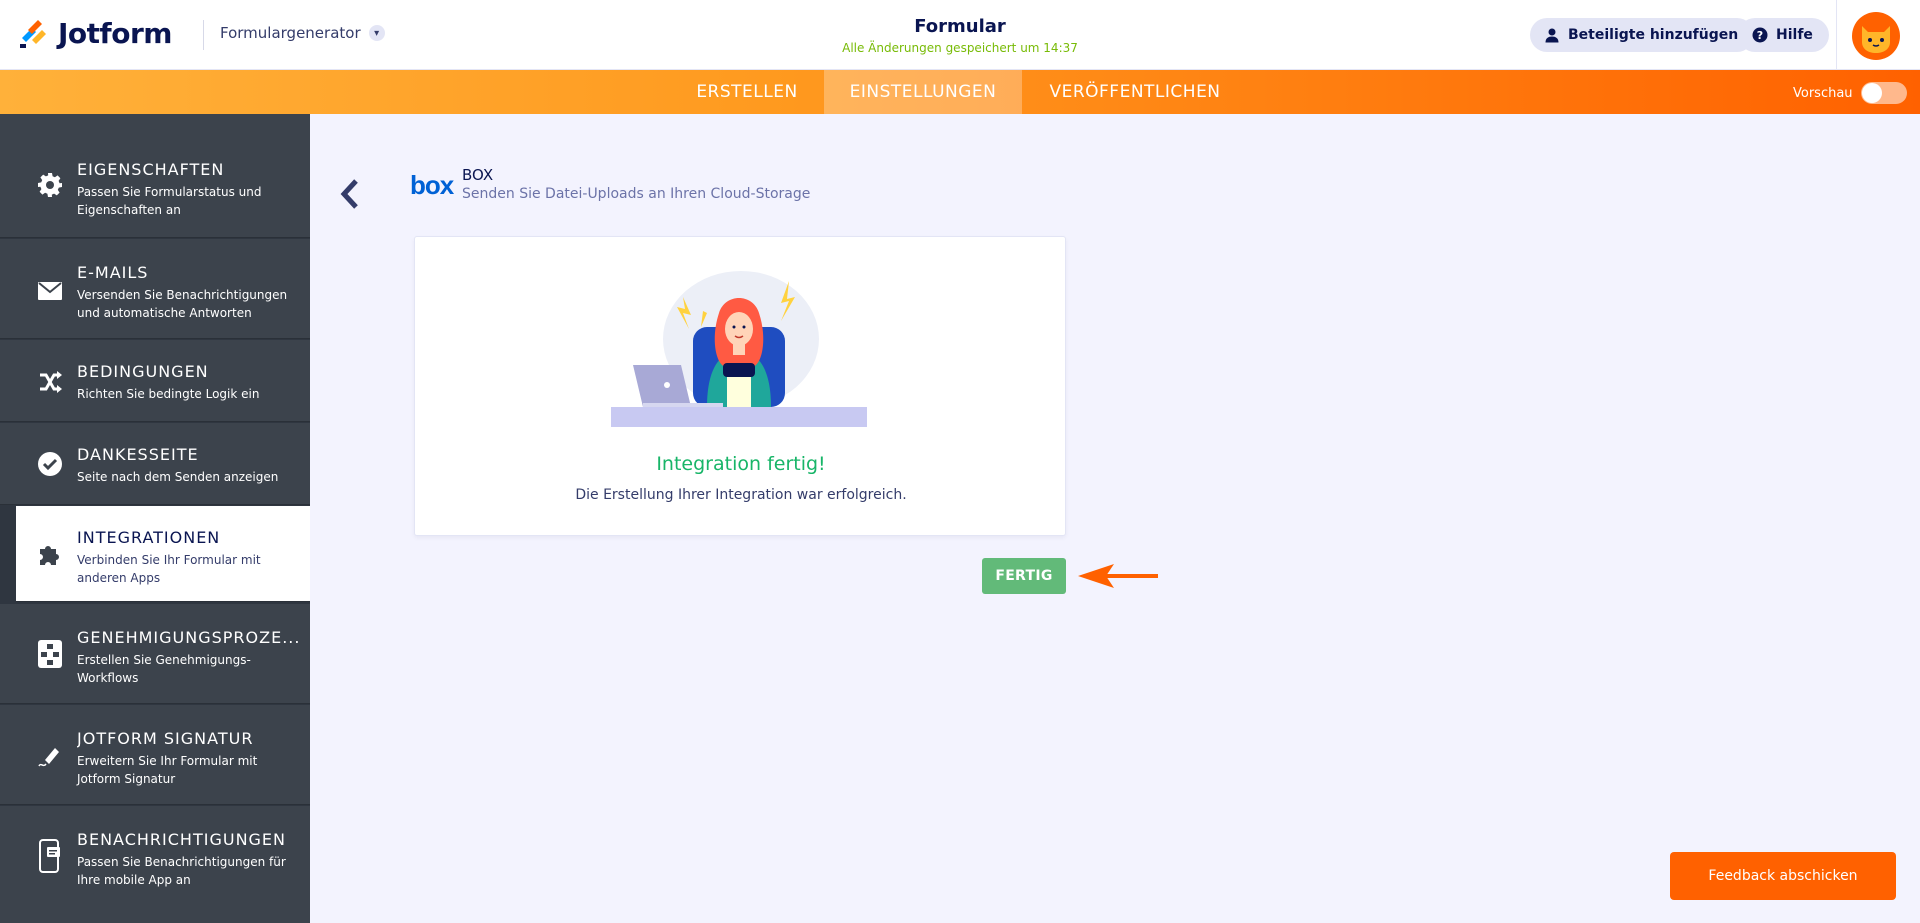 The height and width of the screenshot is (923, 1920). I want to click on avatar, so click(1876, 36).